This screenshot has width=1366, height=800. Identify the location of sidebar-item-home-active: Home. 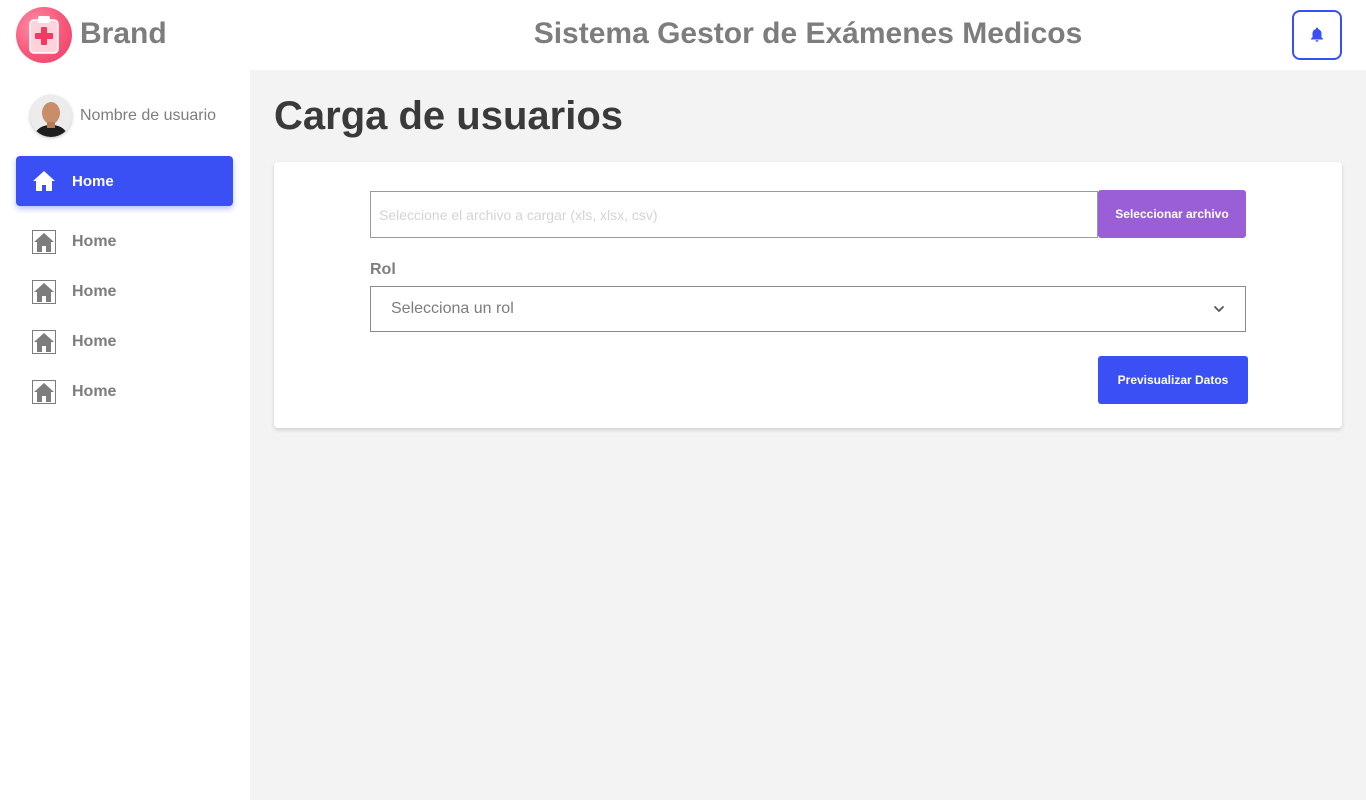
(124, 181).